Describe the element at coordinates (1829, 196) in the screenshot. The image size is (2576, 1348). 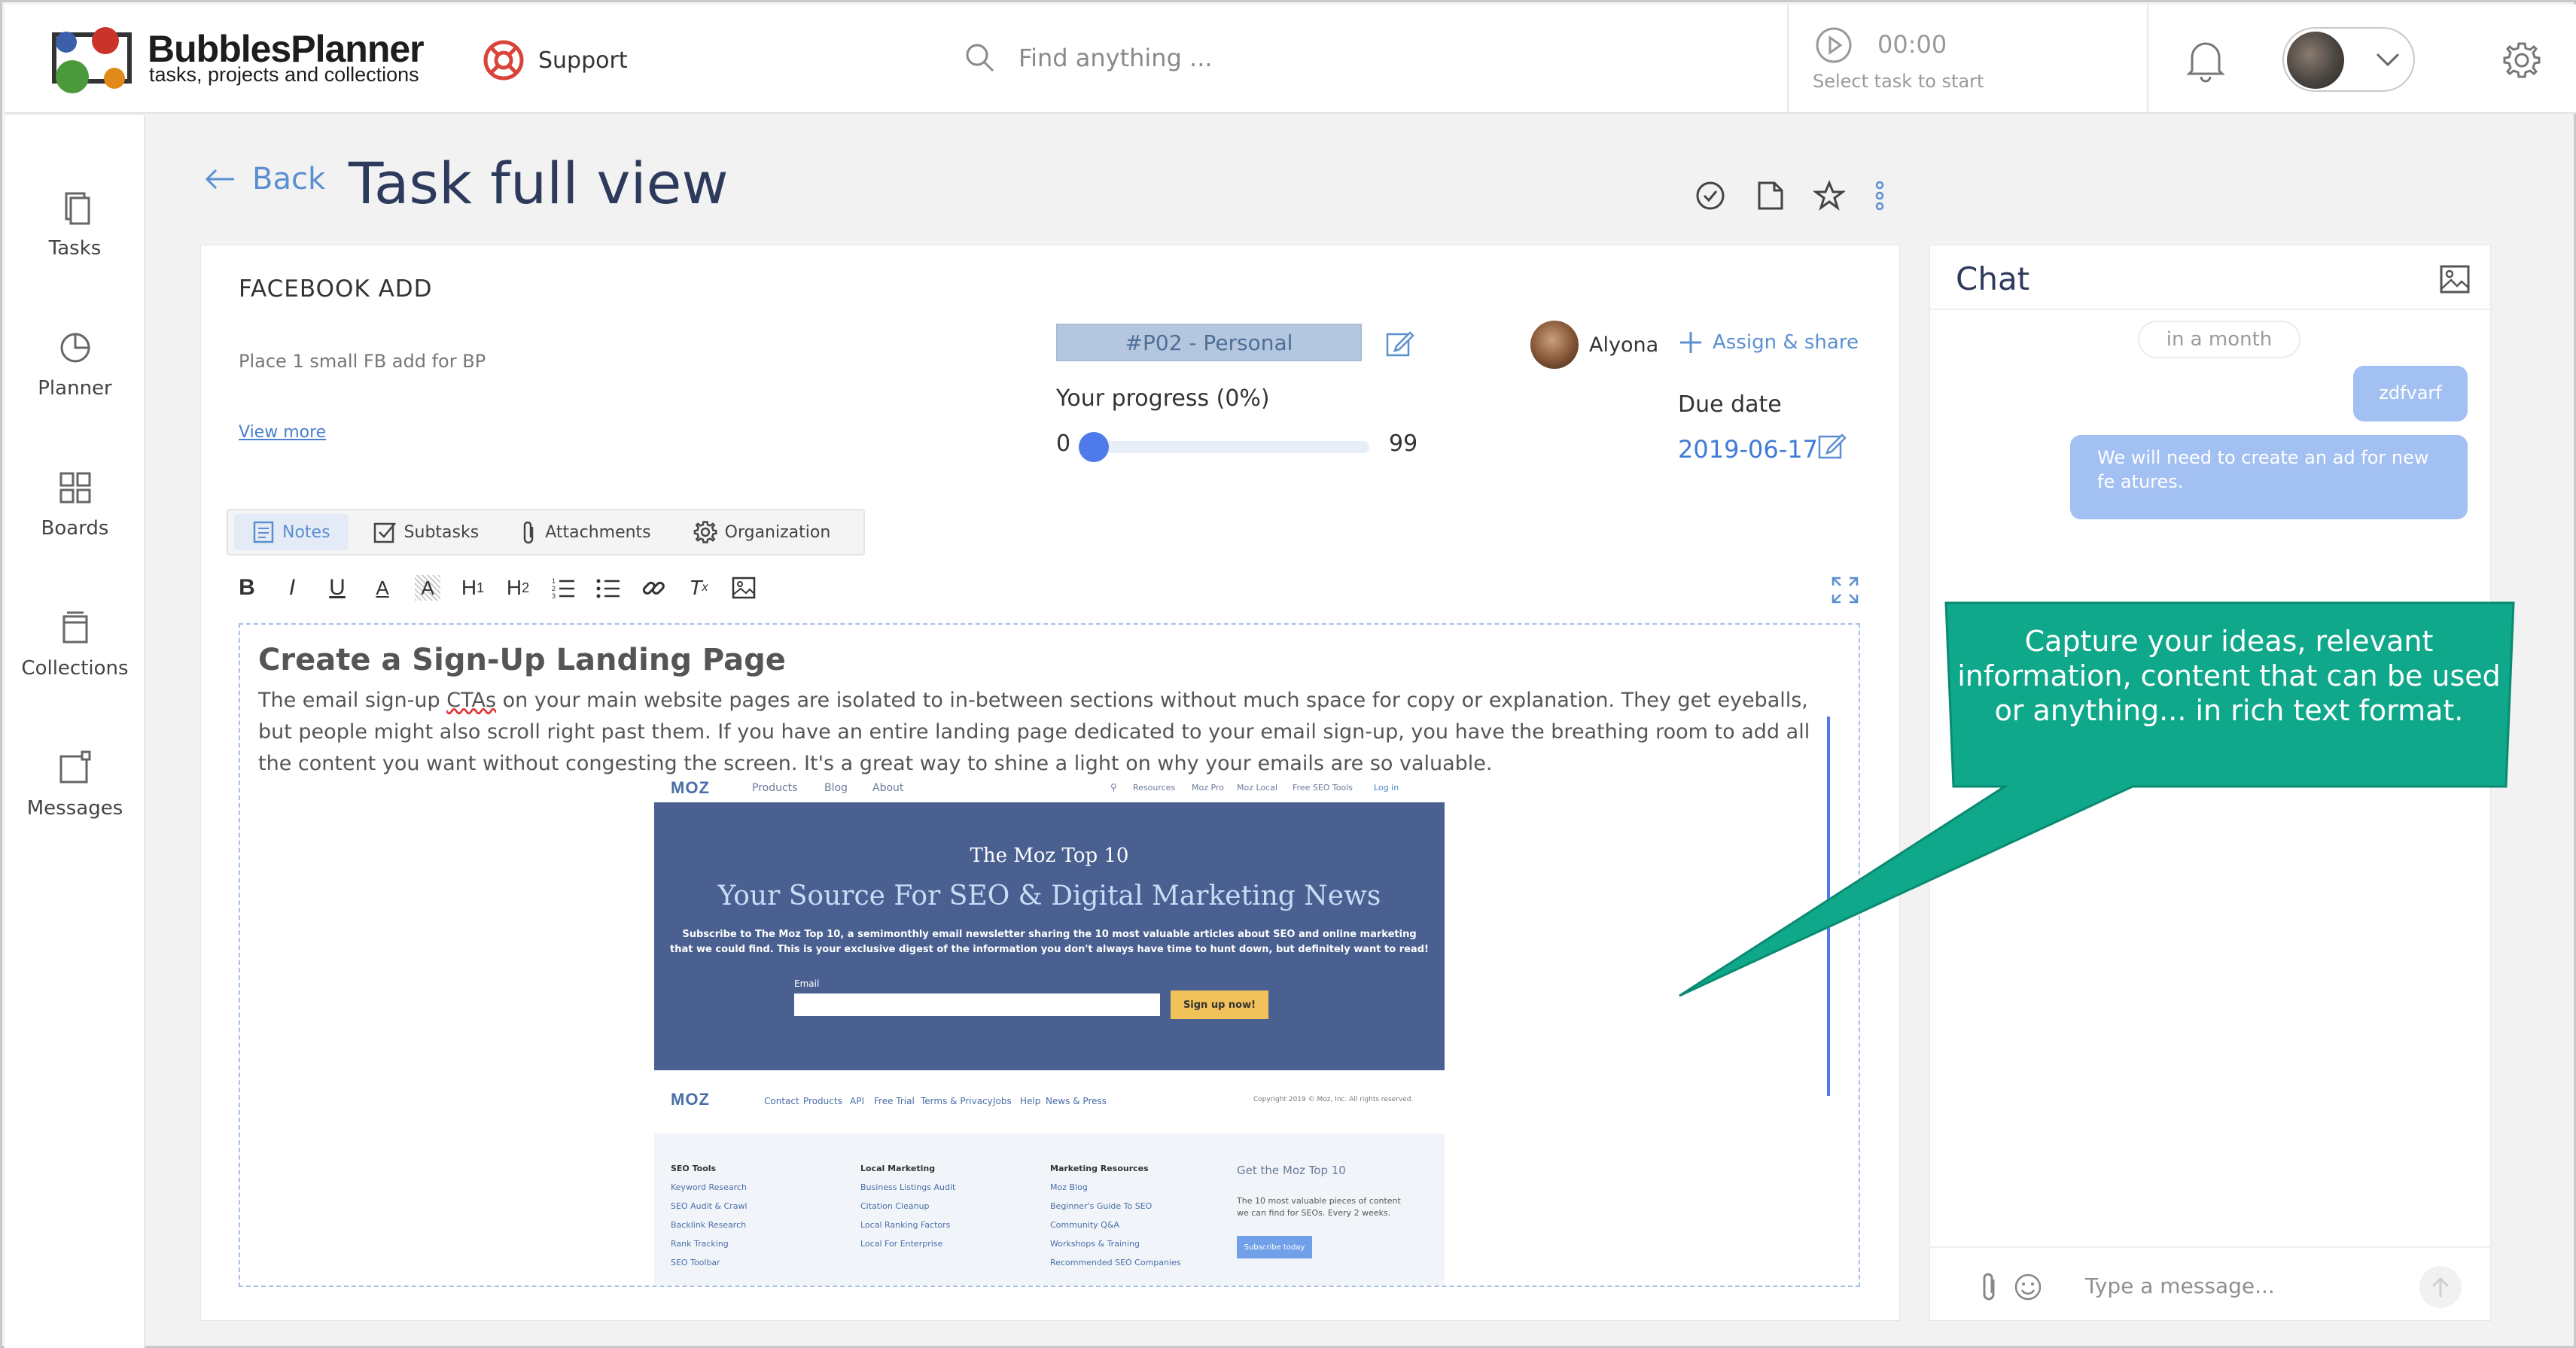
I see `star-icon` at that location.